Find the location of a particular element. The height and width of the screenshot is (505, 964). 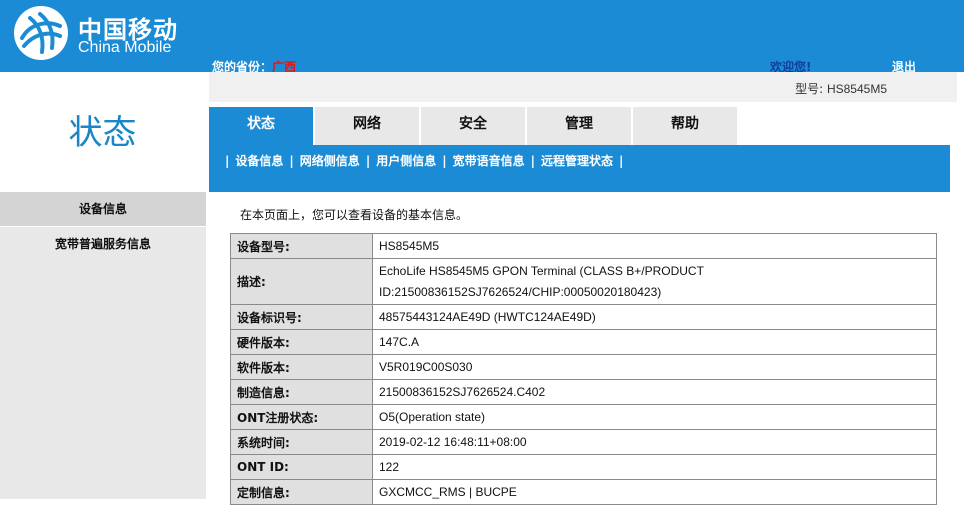

sidebar-item-broadband-service: 宽带普遍服务信息 is located at coordinates (103, 244).